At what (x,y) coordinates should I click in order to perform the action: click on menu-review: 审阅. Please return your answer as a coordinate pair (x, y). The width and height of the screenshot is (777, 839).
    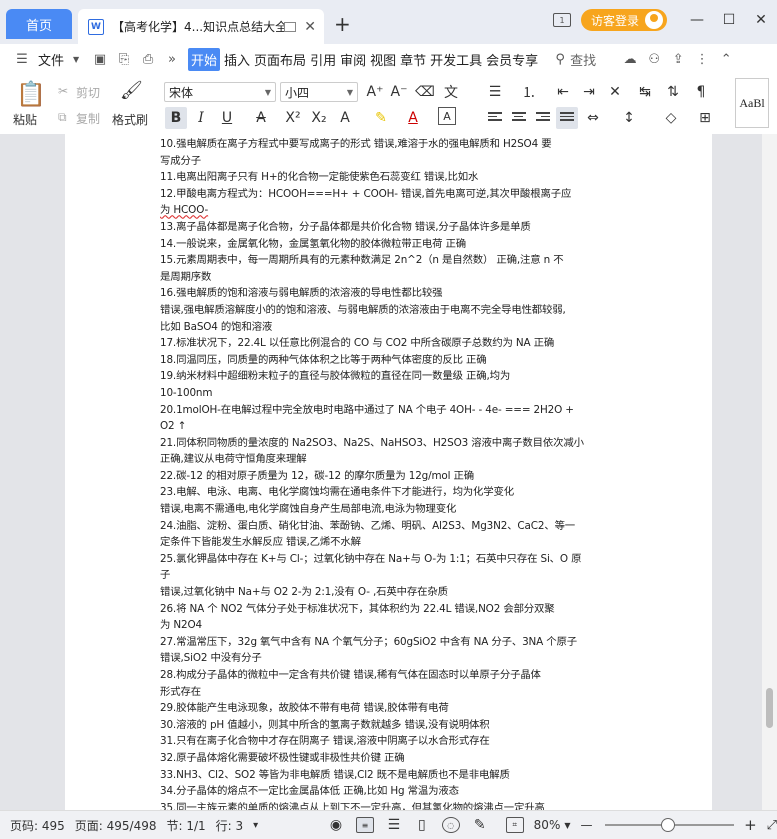
    Looking at the image, I should click on (353, 59).